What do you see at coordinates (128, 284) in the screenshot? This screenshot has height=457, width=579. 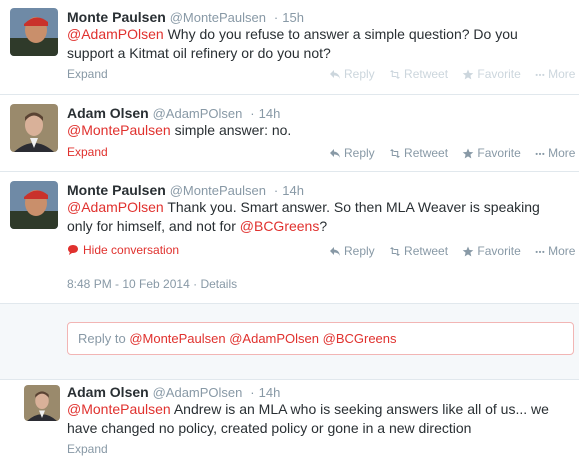 I see `tweet-datetime: 8:48 PM - 10 Feb 2014` at bounding box center [128, 284].